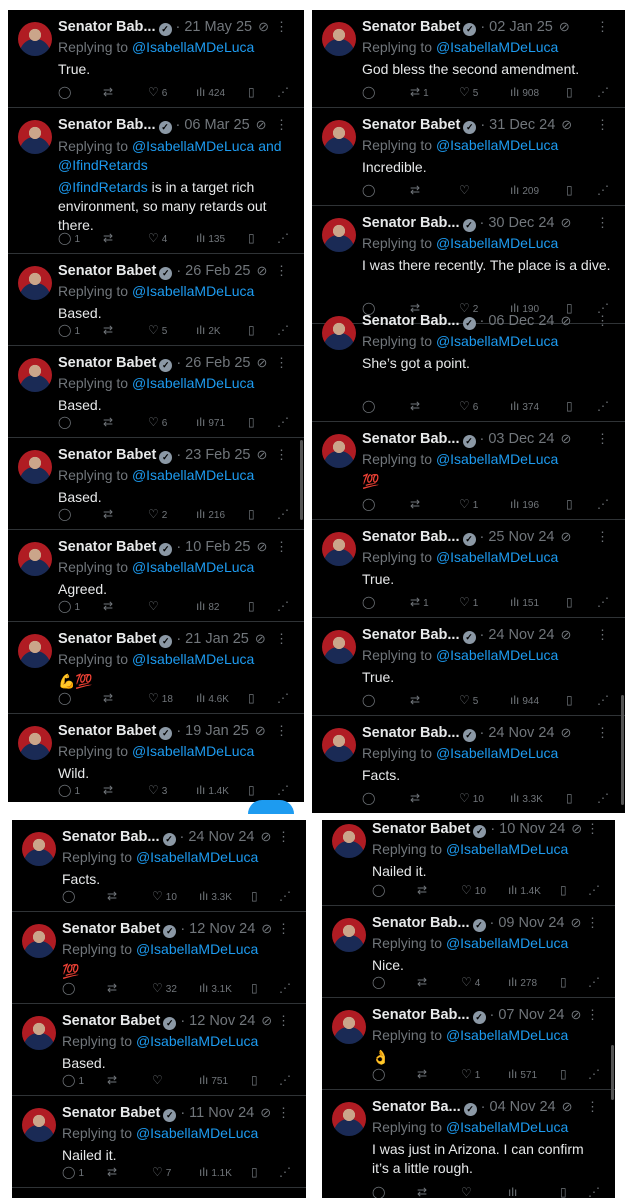 The height and width of the screenshot is (1200, 626). What do you see at coordinates (157, 330) in the screenshot?
I see `like-button: ♡ 5` at bounding box center [157, 330].